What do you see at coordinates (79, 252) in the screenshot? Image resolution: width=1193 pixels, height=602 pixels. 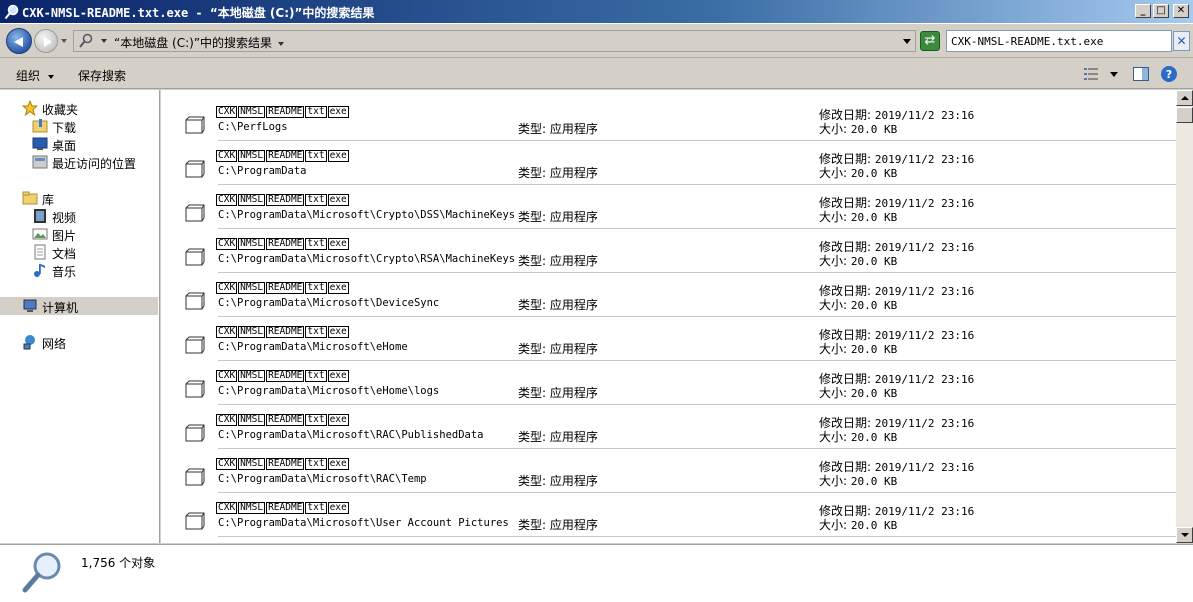 I see `nav-documents: 文档` at bounding box center [79, 252].